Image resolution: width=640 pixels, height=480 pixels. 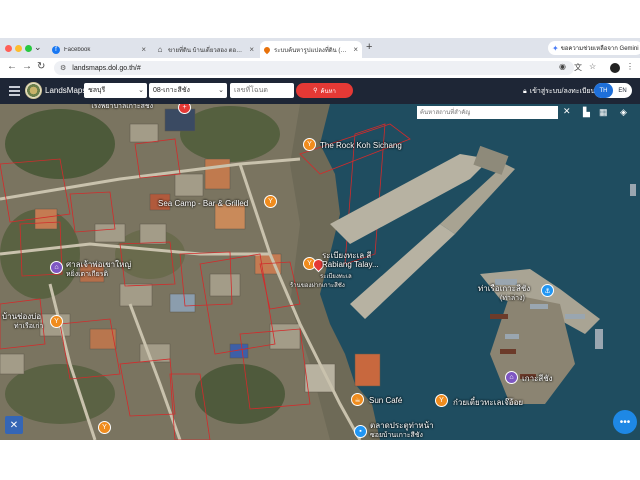 What do you see at coordinates (28, 48) in the screenshot?
I see `window-maximize-dot` at bounding box center [28, 48].